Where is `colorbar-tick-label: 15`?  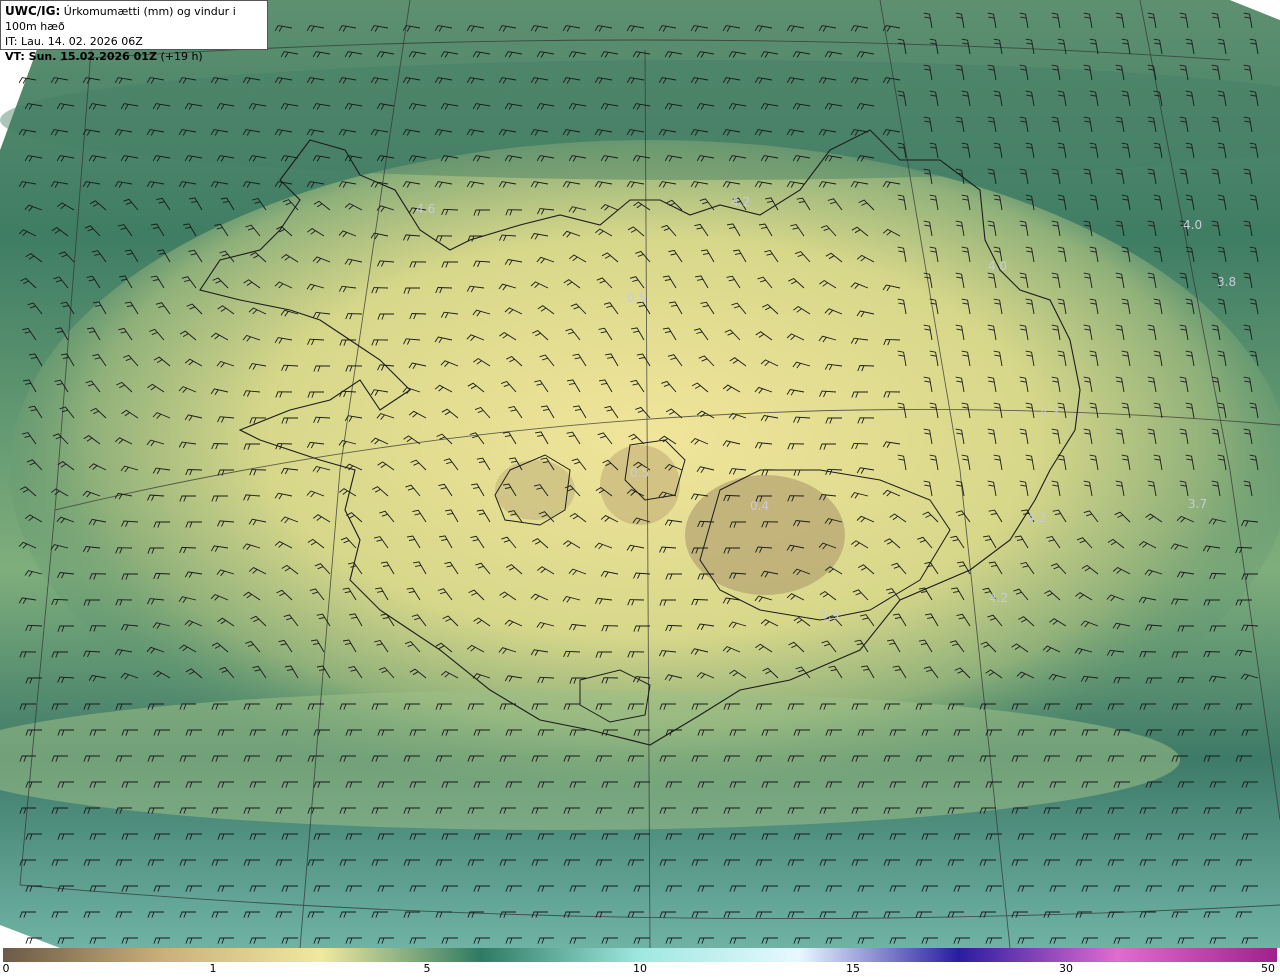
colorbar-tick-label: 15 is located at coordinates (853, 968).